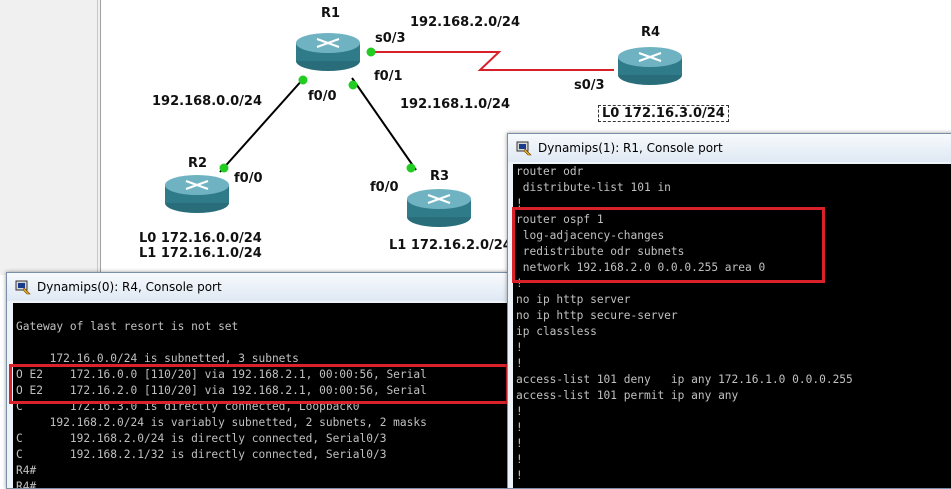 The height and width of the screenshot is (489, 951). What do you see at coordinates (322, 96) in the screenshot?
I see `interface-label-r1-f00: f0/0` at bounding box center [322, 96].